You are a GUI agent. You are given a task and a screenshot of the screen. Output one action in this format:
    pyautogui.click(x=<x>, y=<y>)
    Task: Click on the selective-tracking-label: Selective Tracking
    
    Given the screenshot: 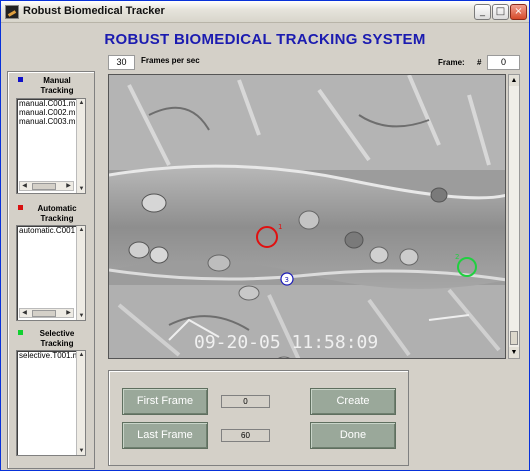 What is the action you would take?
    pyautogui.click(x=57, y=338)
    